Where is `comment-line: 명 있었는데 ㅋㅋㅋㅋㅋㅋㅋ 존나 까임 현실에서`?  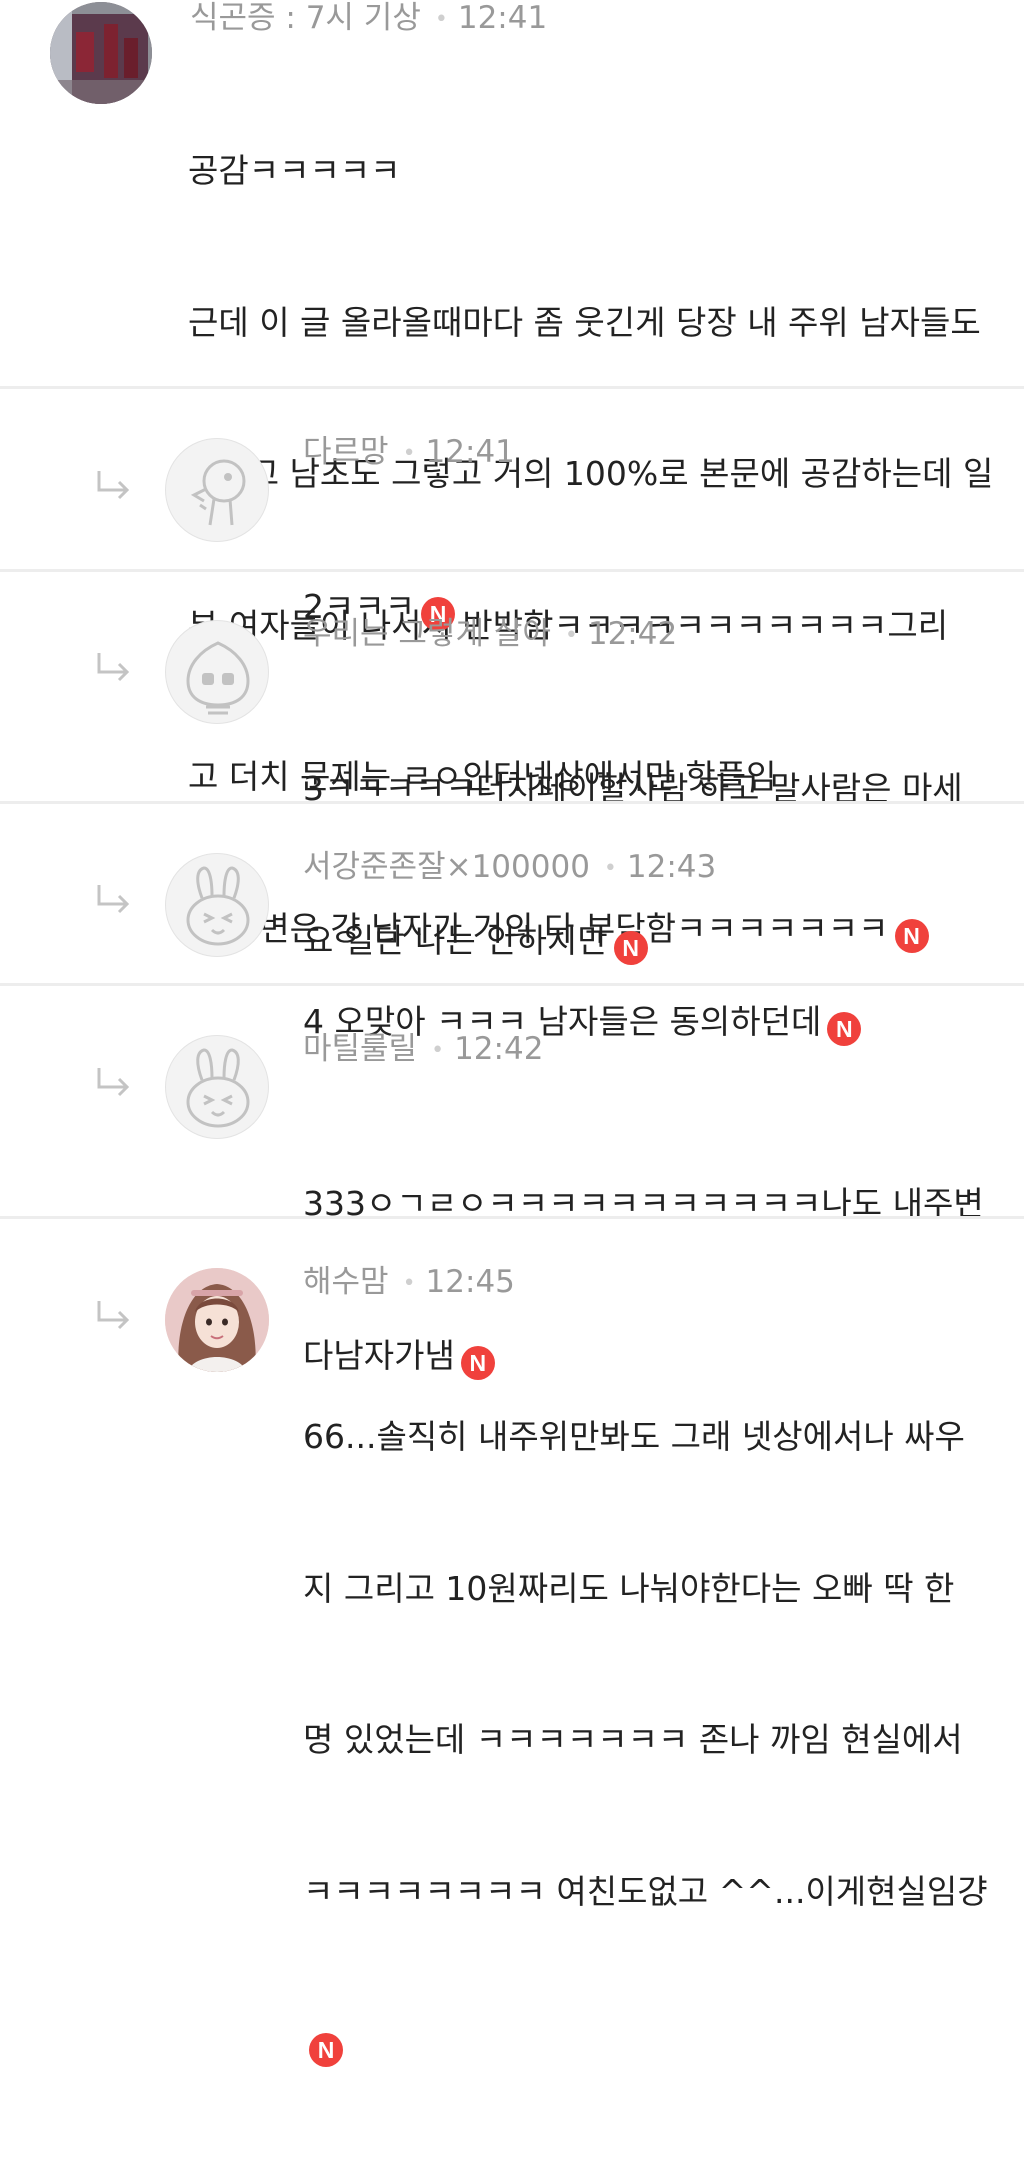
comment-line: 명 있었는데 ㅋㅋㅋㅋㅋㅋㅋ 존나 까임 현실에서 is located at coordinates (633, 1739).